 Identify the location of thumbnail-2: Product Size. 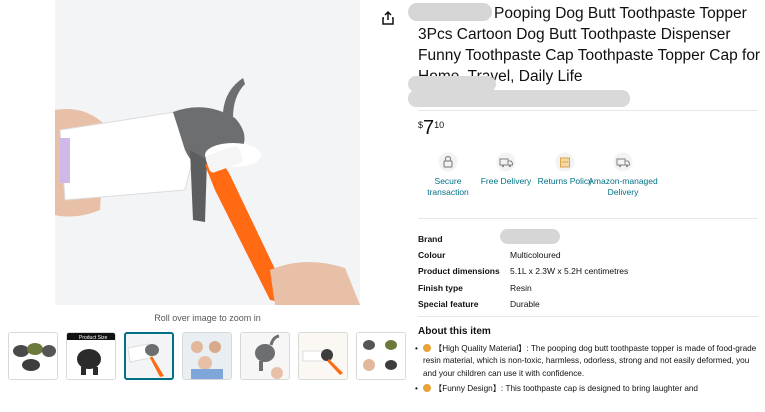
(91, 356).